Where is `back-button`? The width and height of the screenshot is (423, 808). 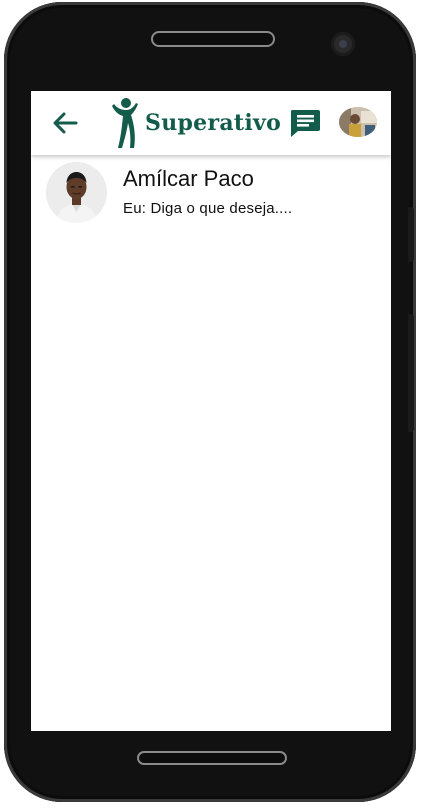 back-button is located at coordinates (65, 123).